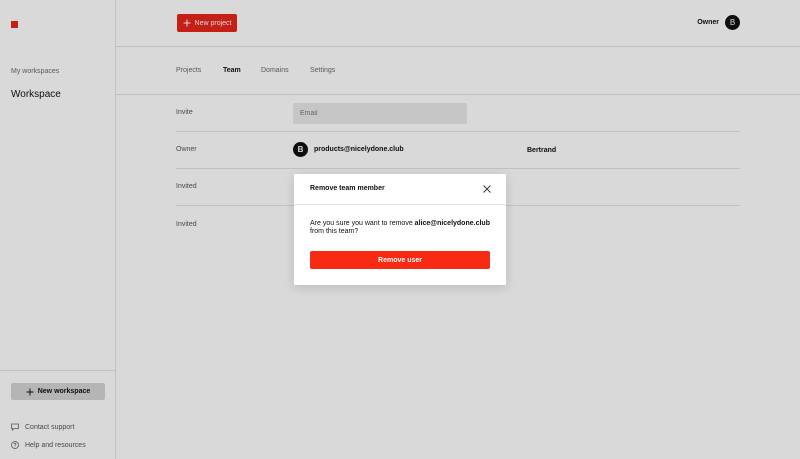  What do you see at coordinates (400, 260) in the screenshot?
I see `remove-user-button: Remove user` at bounding box center [400, 260].